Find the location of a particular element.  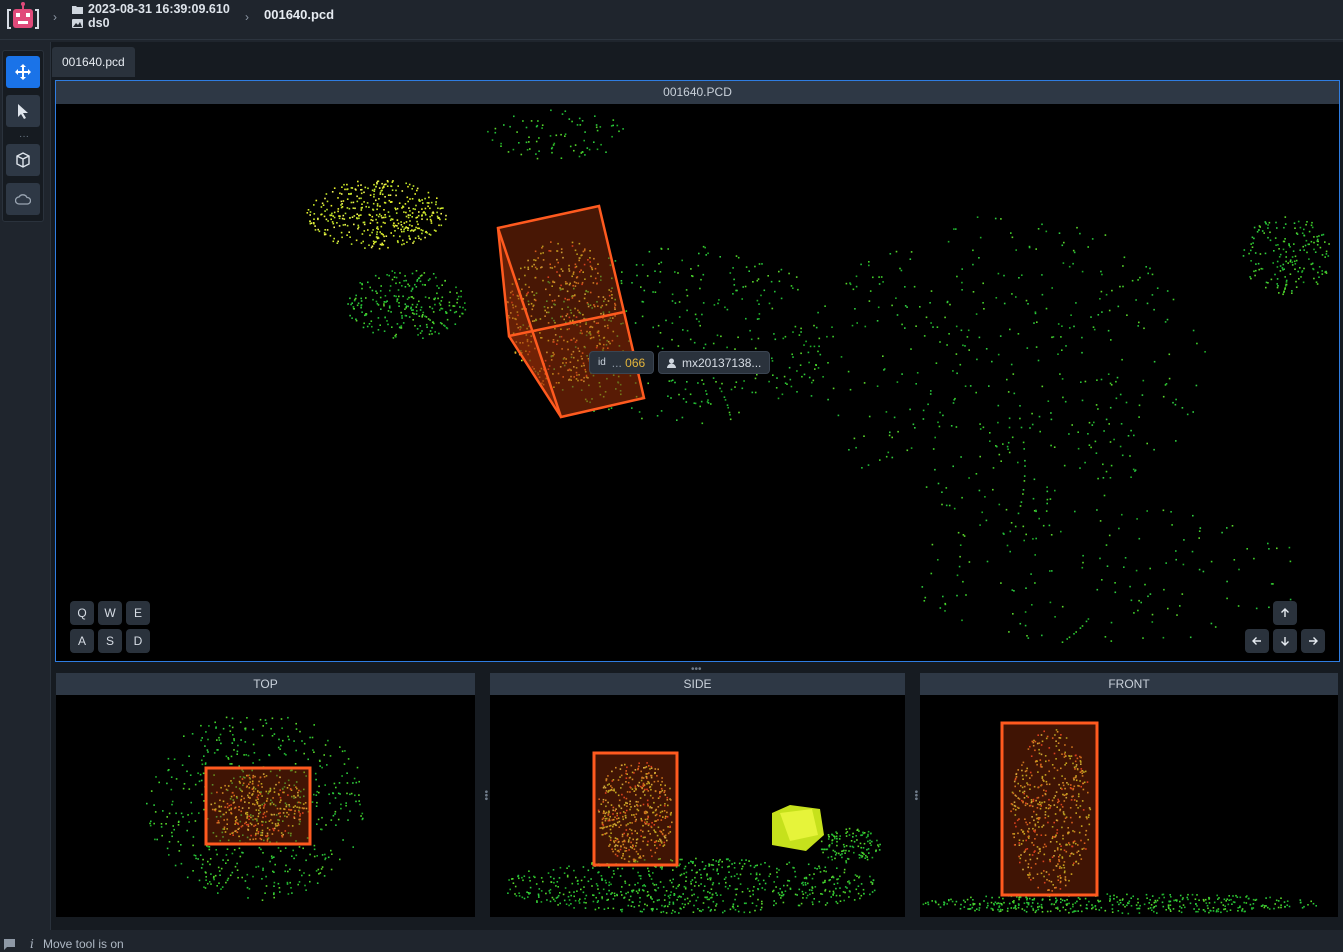

tool-palette: ··· is located at coordinates (23, 136).